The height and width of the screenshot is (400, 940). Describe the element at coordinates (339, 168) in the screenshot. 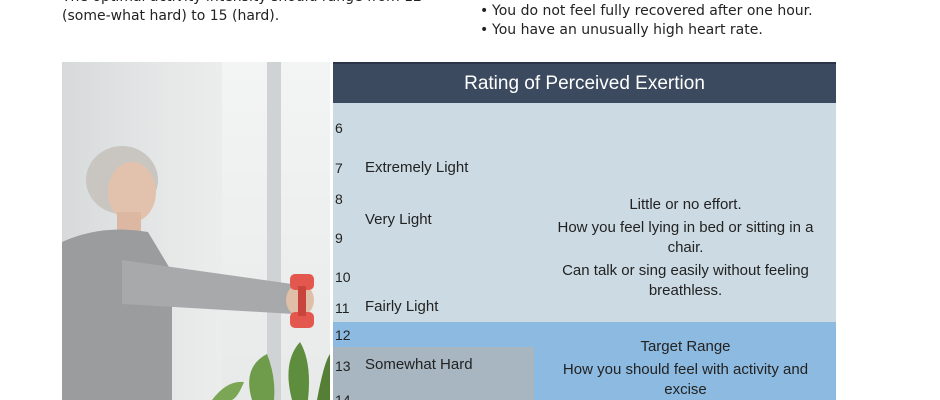

I see `rating-7: 7` at that location.